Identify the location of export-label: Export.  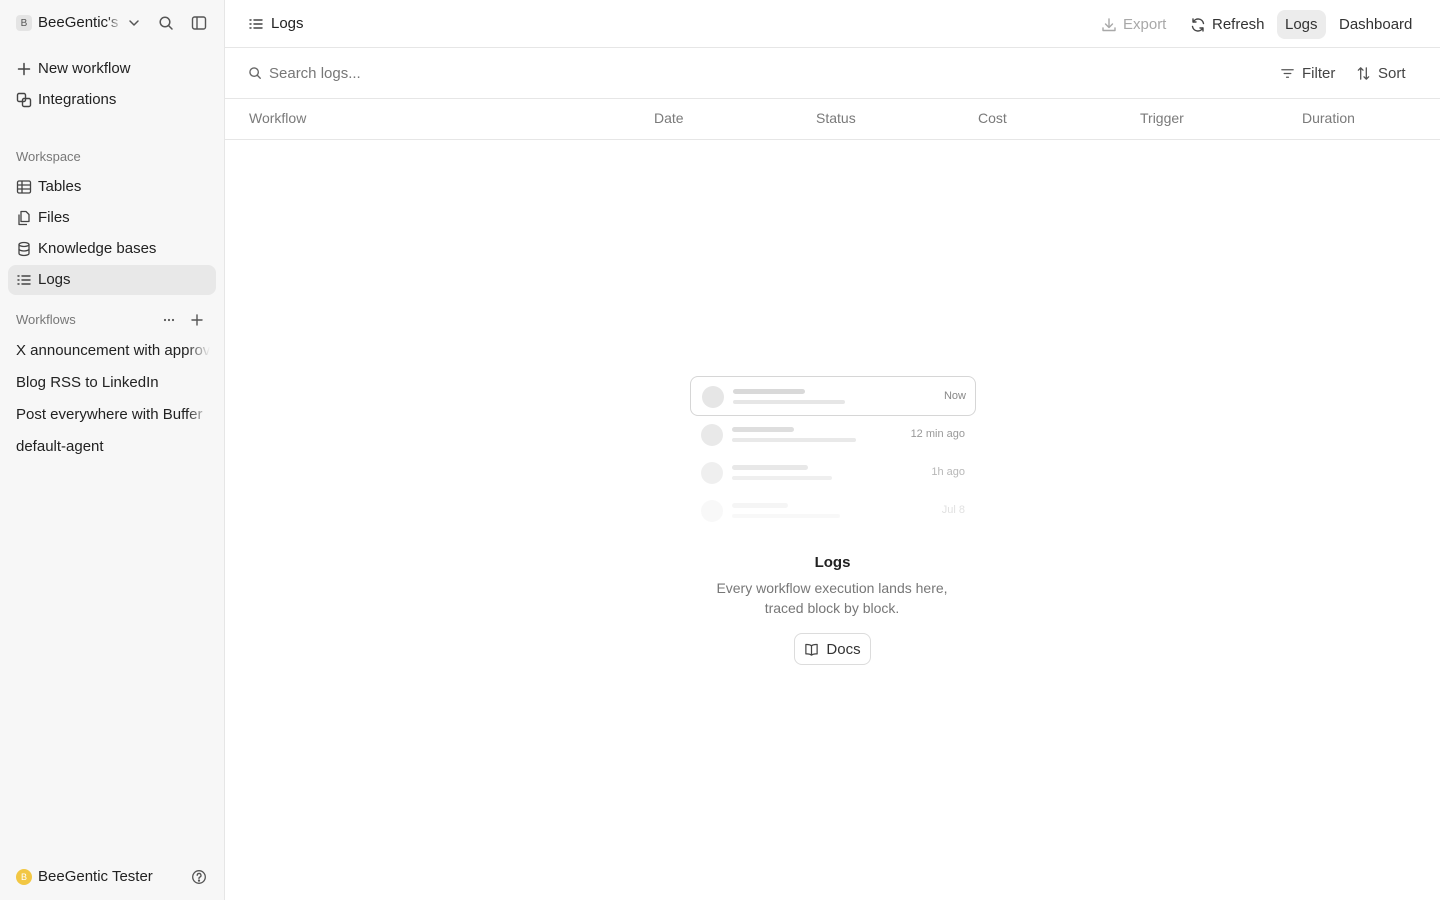
(1145, 24).